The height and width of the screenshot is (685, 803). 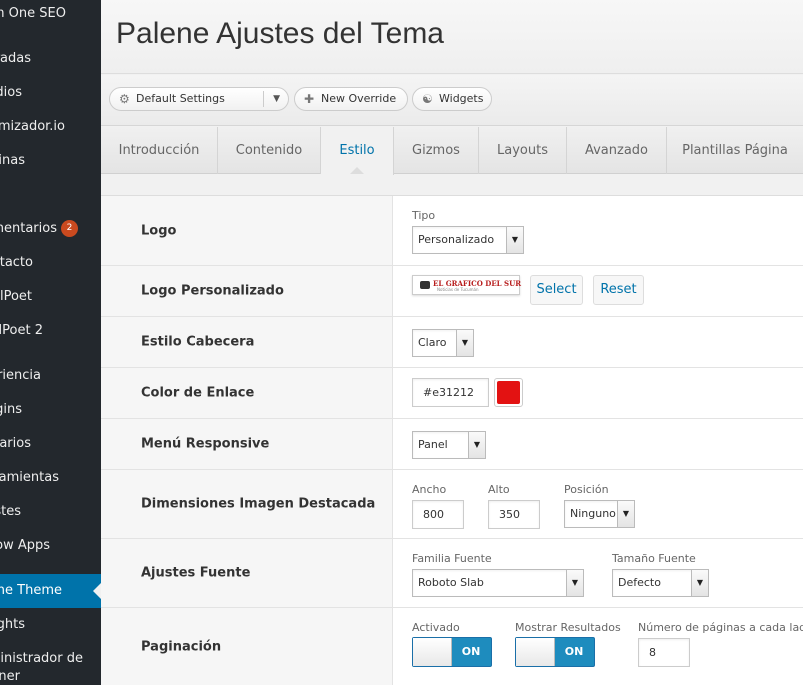 I want to click on image-height-input: 350, so click(x=514, y=514).